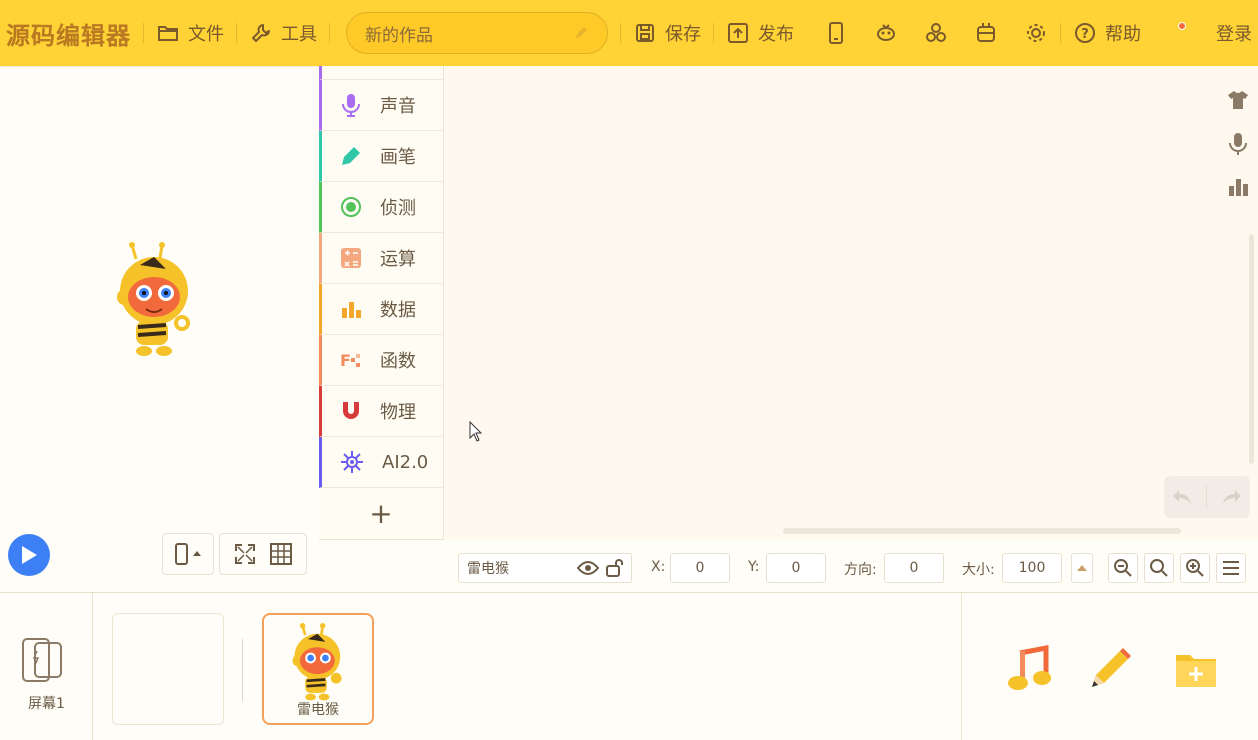 The image size is (1258, 740). I want to click on device-mode-button, so click(188, 554).